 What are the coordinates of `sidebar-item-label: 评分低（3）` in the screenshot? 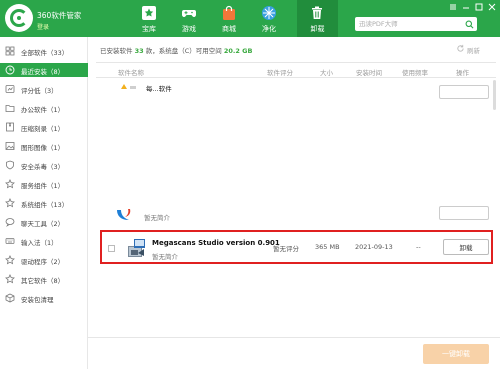 It's located at (39, 91).